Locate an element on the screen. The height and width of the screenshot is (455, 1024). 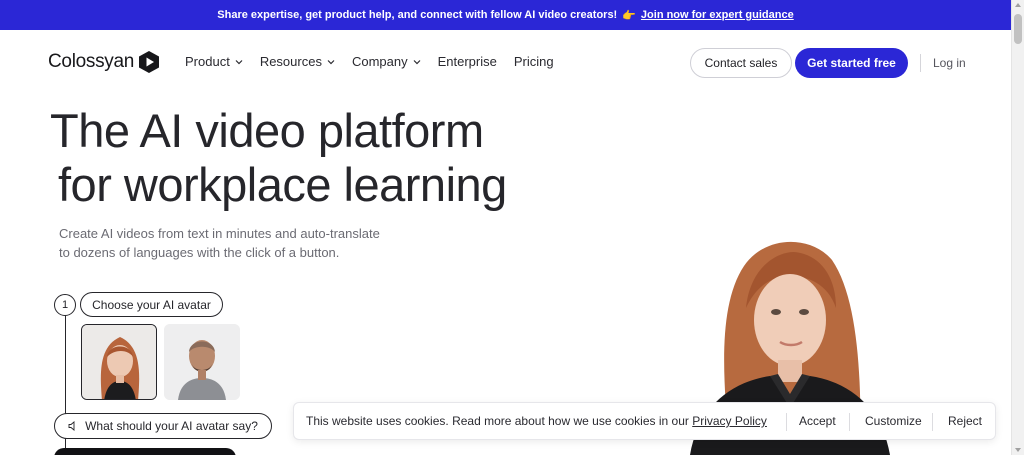
speaker-icon is located at coordinates (71, 426).